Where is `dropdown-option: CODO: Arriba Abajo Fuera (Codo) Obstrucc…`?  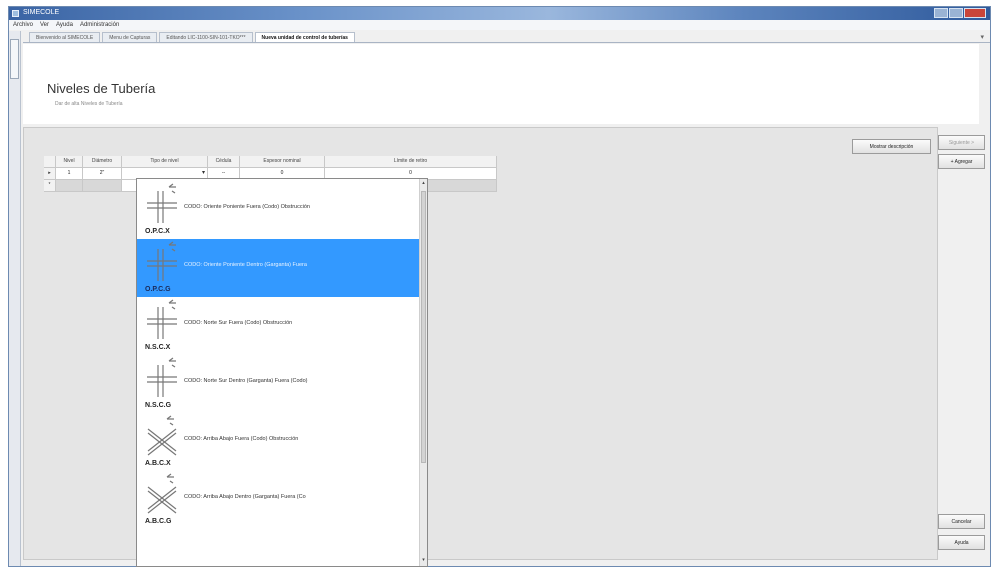 dropdown-option: CODO: Arriba Abajo Fuera (Codo) Obstrucc… is located at coordinates (278, 442).